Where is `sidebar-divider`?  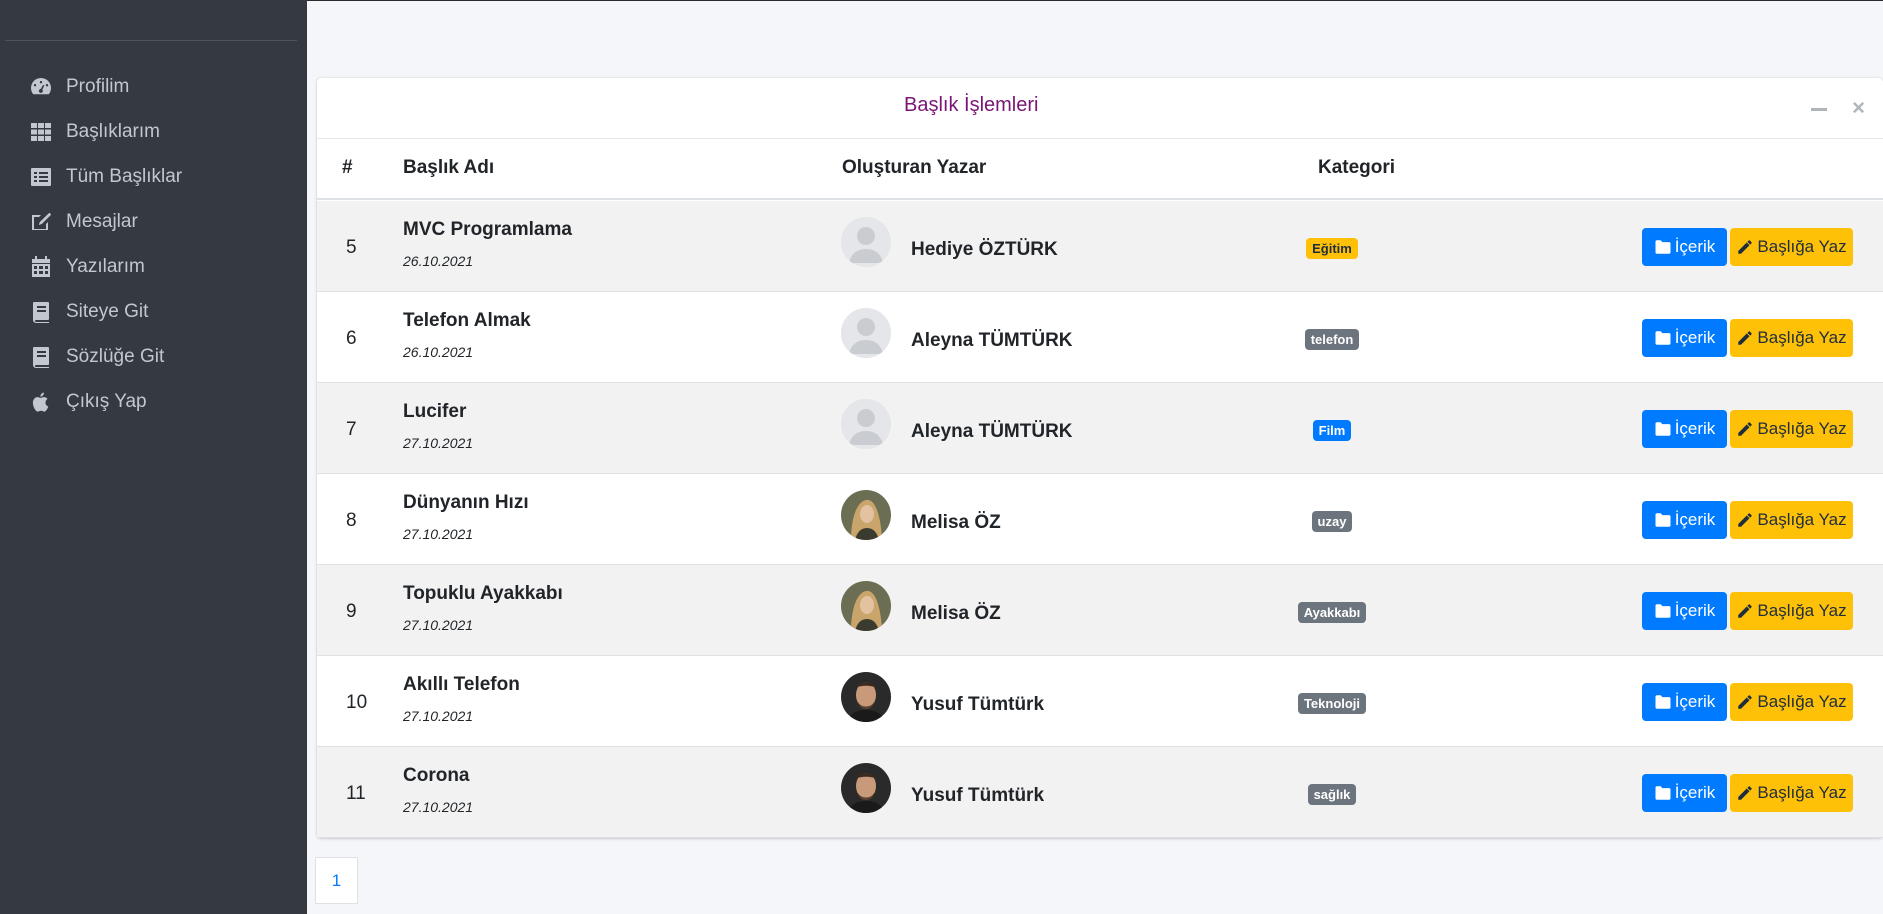 sidebar-divider is located at coordinates (151, 40).